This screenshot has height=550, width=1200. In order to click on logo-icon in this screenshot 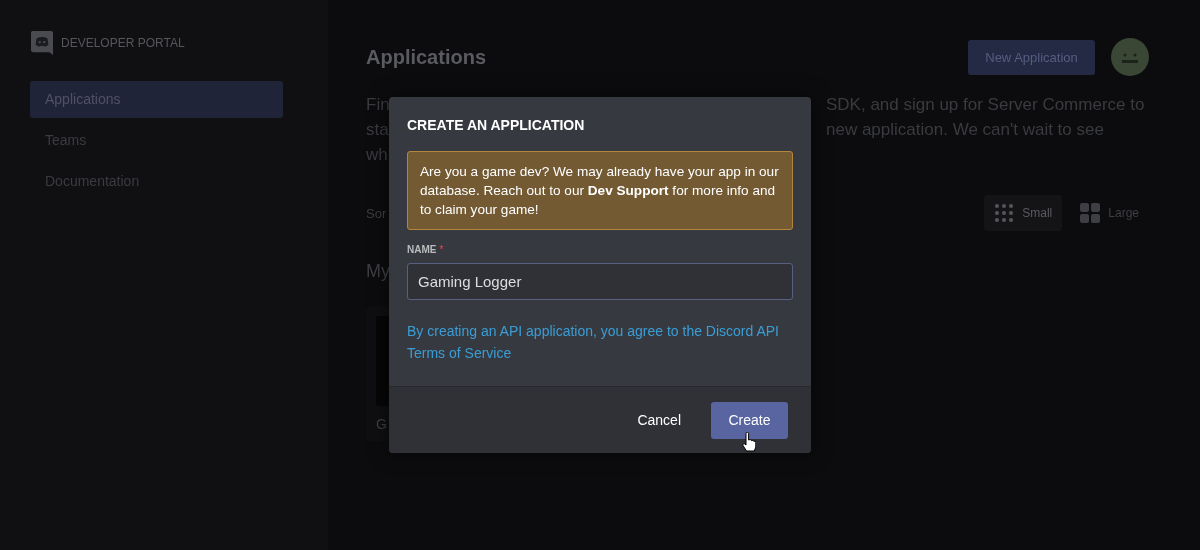, I will do `click(42, 43)`.